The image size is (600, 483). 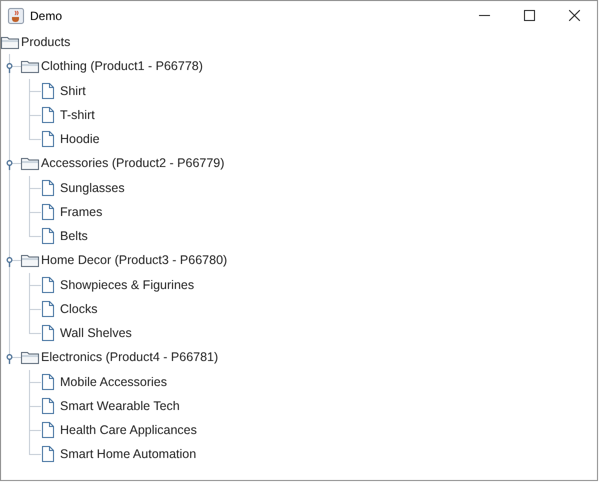 I want to click on tree-node: Belts, so click(x=74, y=236).